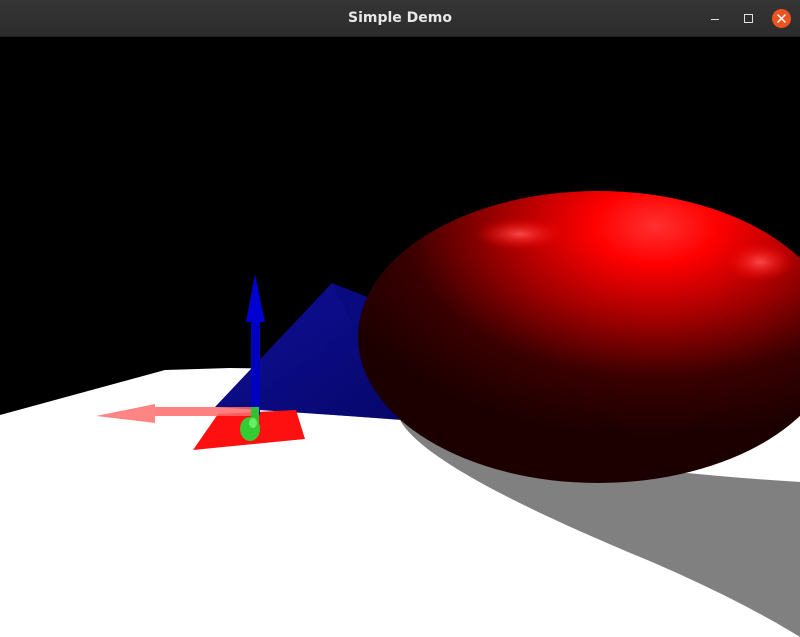 The image size is (800, 637). I want to click on title-bar: Simple Demo, so click(400, 18).